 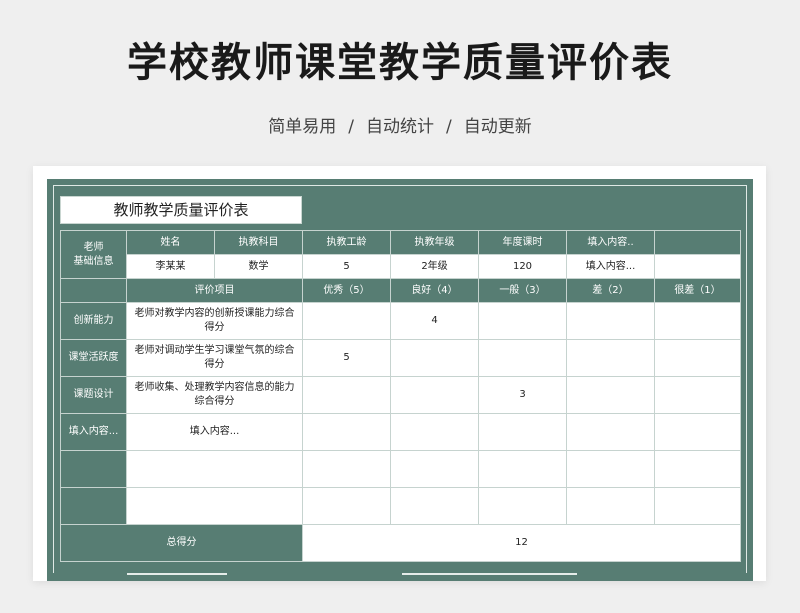 What do you see at coordinates (697, 242) in the screenshot?
I see `header-empty` at bounding box center [697, 242].